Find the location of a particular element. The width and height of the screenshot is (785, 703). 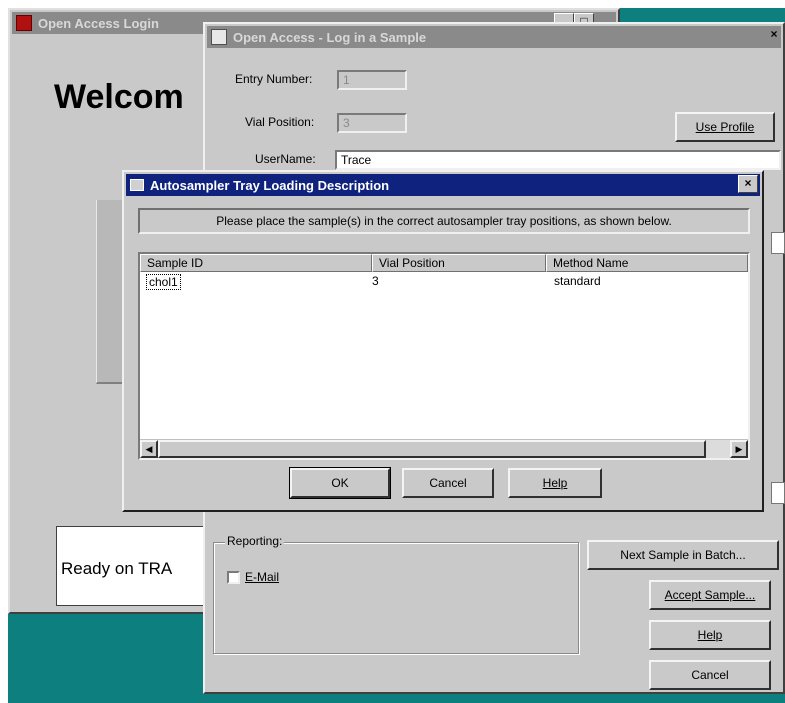

dialog-cancel-label: Cancel is located at coordinates (448, 483).